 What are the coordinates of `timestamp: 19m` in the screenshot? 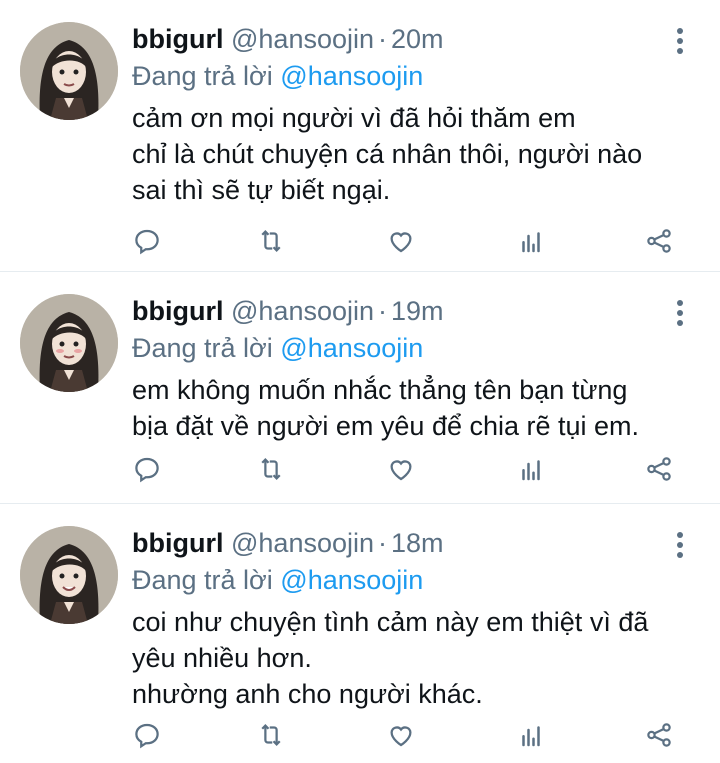 It's located at (417, 311).